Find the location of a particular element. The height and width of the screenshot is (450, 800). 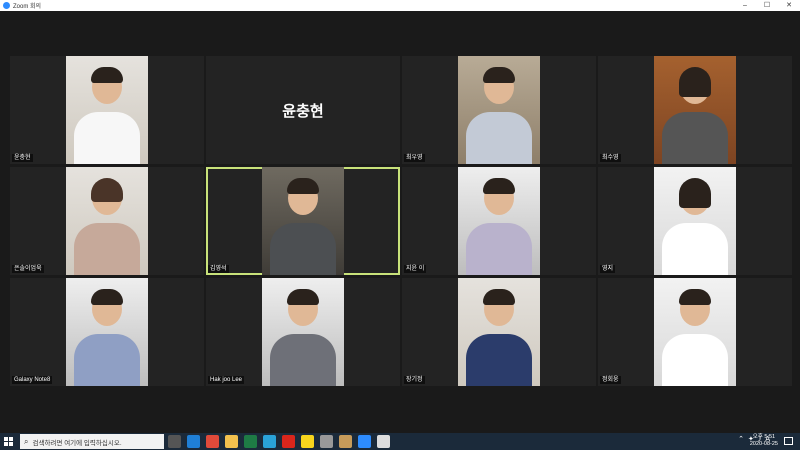

participant-name: 은솔이엄욱 is located at coordinates (28, 269).